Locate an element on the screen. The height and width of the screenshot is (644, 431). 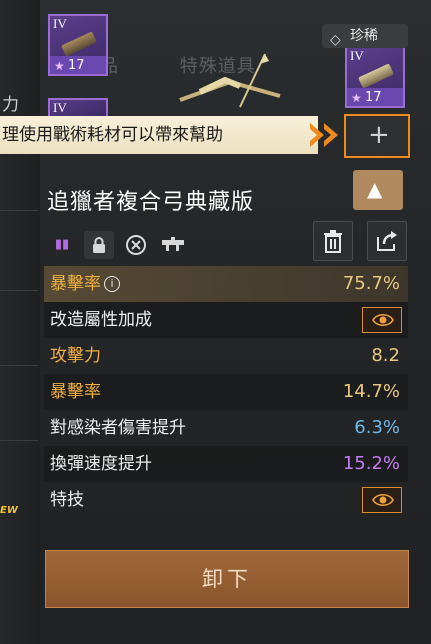
plus-icon: + is located at coordinates (379, 135).